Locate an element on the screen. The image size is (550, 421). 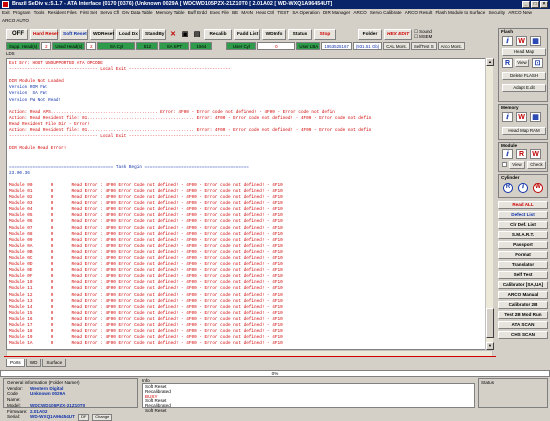
maximize-icon: □ is located at coordinates (535, 4).